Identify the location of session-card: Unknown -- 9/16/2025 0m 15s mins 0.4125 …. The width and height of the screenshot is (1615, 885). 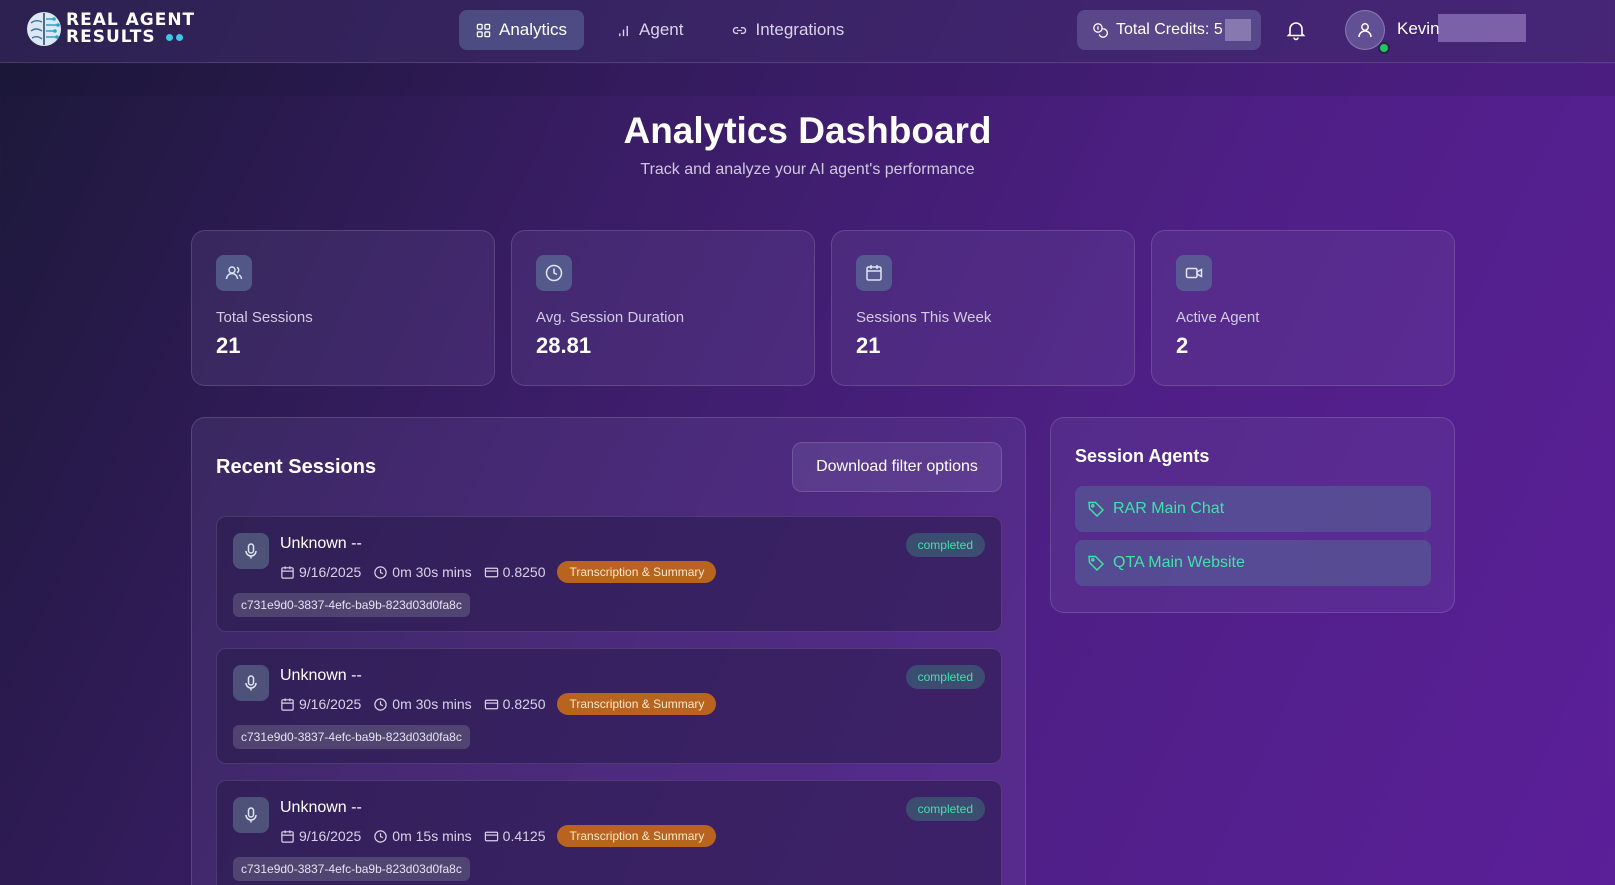
(609, 832).